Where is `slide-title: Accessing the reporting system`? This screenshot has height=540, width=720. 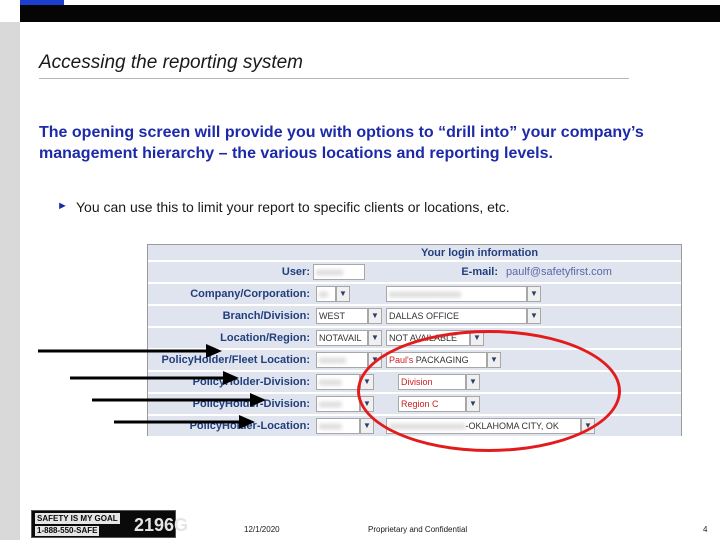
slide-title: Accessing the reporting system is located at coordinates (171, 62).